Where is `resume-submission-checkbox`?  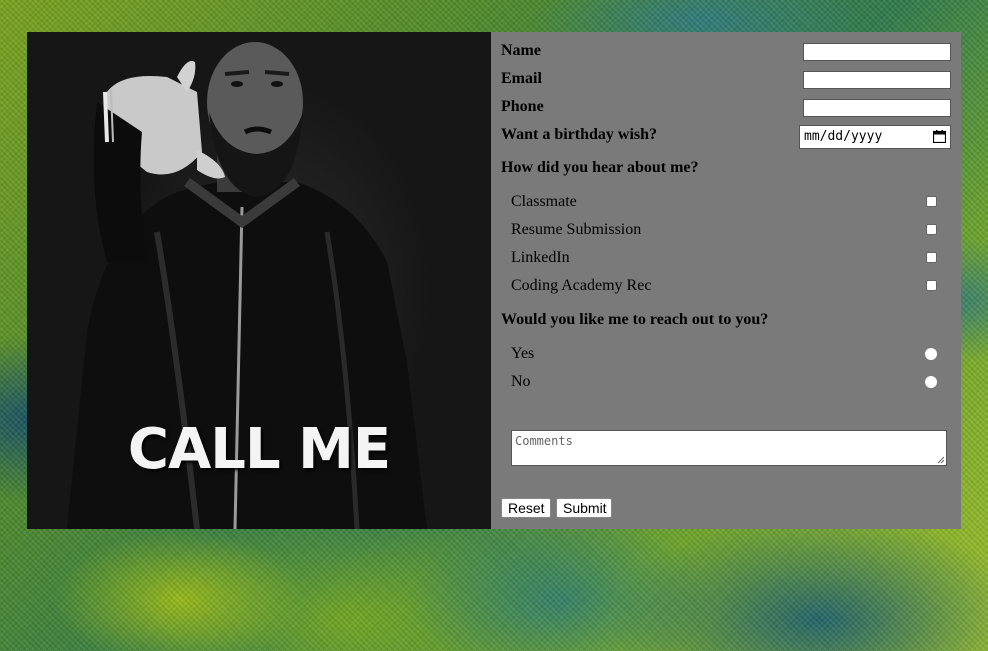
resume-submission-checkbox is located at coordinates (931, 229).